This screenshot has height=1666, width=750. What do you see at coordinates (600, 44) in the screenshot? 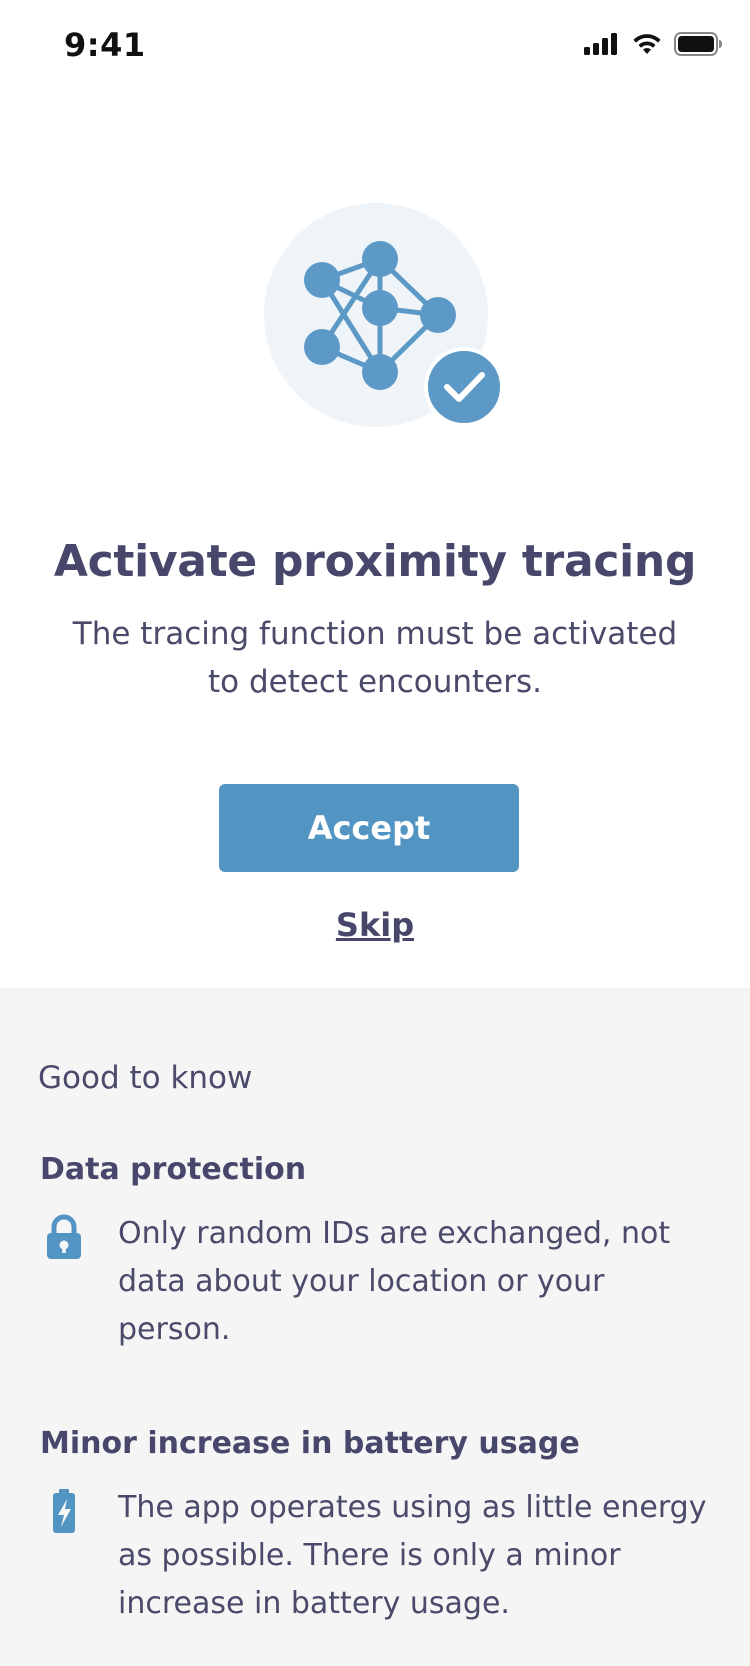
I see `signal-icon` at bounding box center [600, 44].